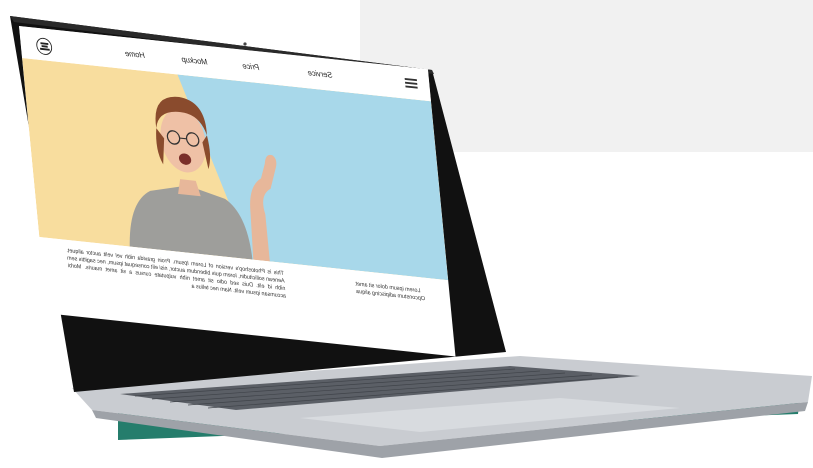  What do you see at coordinates (411, 82) in the screenshot?
I see `menu-icon` at bounding box center [411, 82].